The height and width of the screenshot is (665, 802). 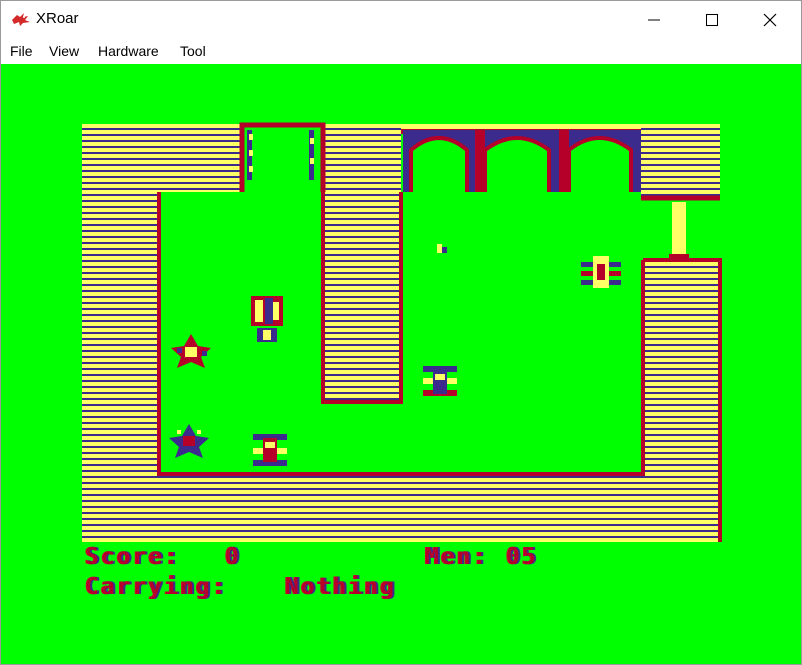 What do you see at coordinates (156, 587) in the screenshot?
I see `carrying-label: Carrying:` at bounding box center [156, 587].